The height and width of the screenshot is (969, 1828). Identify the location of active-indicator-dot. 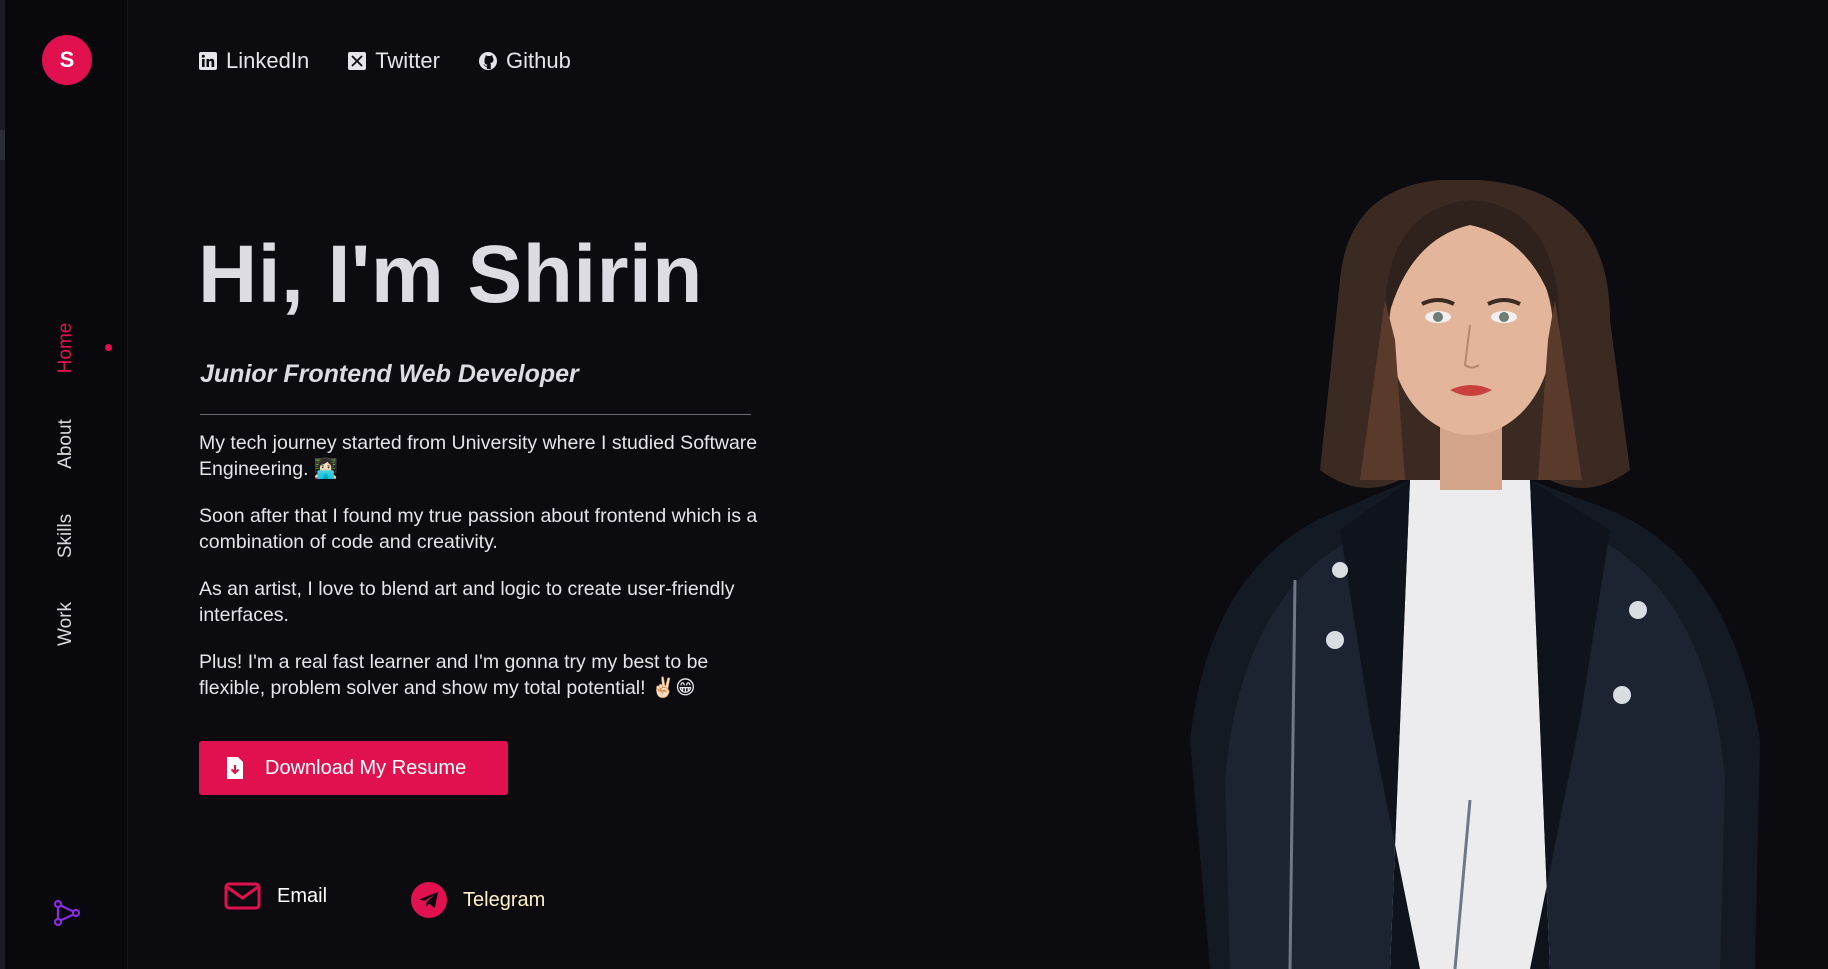
(108, 347).